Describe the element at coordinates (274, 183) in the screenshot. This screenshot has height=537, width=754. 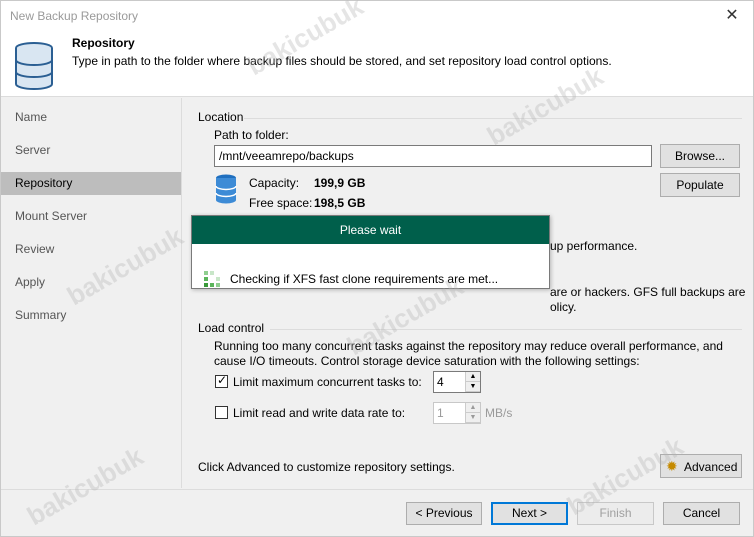
I see `capacity-label: Capacity:` at that location.